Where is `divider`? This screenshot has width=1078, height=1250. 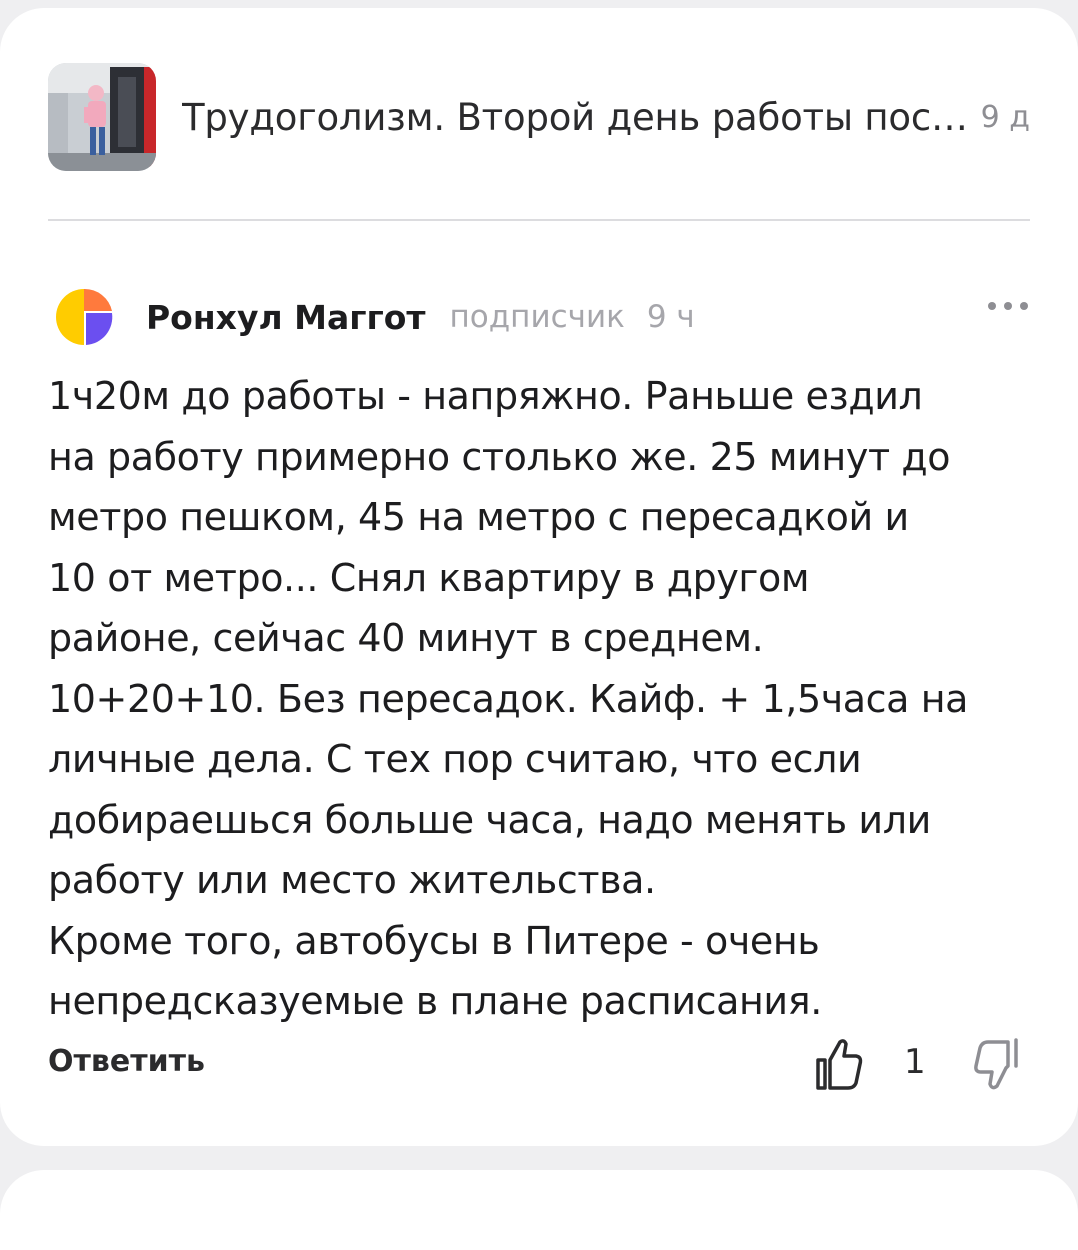 divider is located at coordinates (539, 220).